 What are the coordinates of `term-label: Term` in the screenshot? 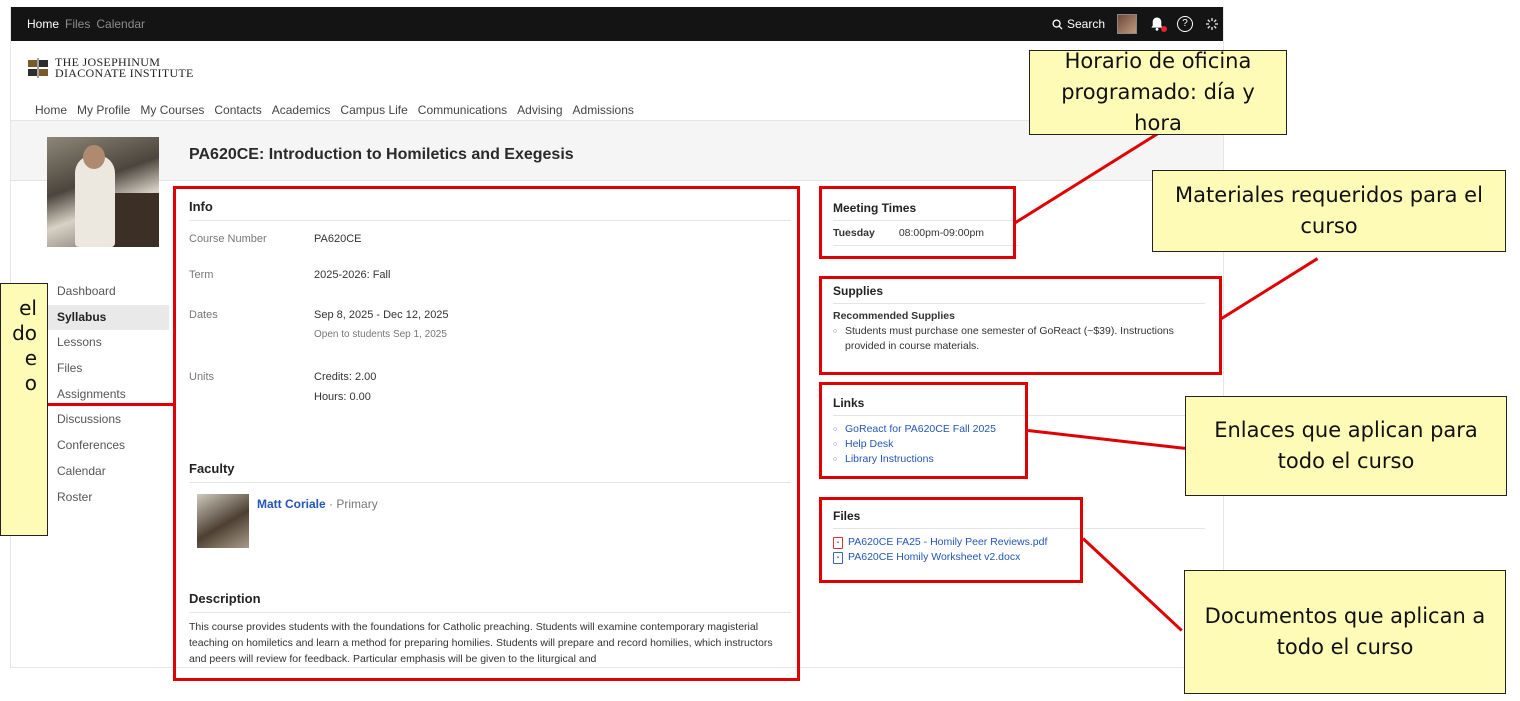 It's located at (201, 275).